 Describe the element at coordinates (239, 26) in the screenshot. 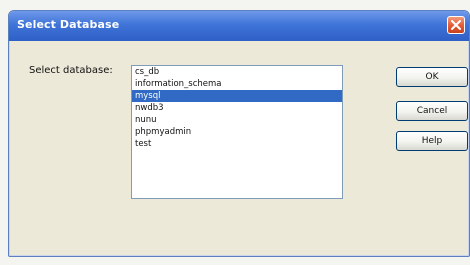

I see `title-bar: Select Database` at that location.